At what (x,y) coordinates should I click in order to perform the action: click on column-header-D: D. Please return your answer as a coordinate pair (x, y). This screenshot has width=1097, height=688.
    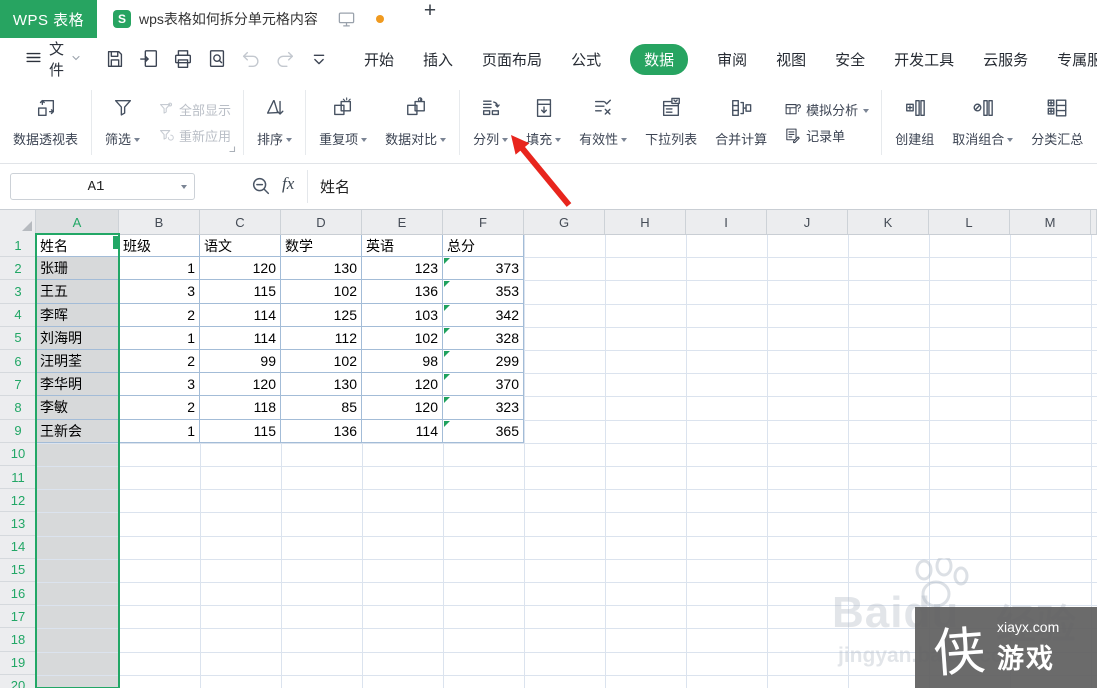
    Looking at the image, I should click on (321, 222).